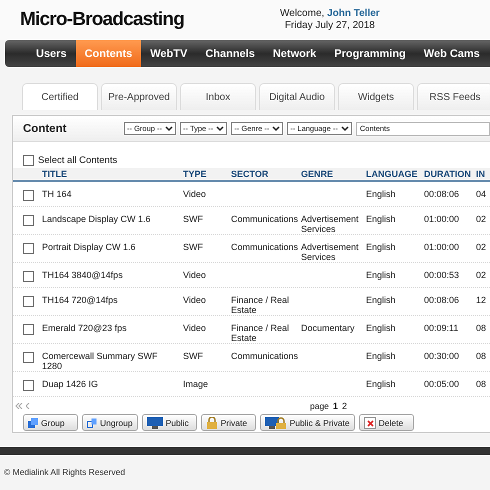 Image resolution: width=490 pixels, height=490 pixels. I want to click on table-cell-text: TH 164, so click(57, 194).